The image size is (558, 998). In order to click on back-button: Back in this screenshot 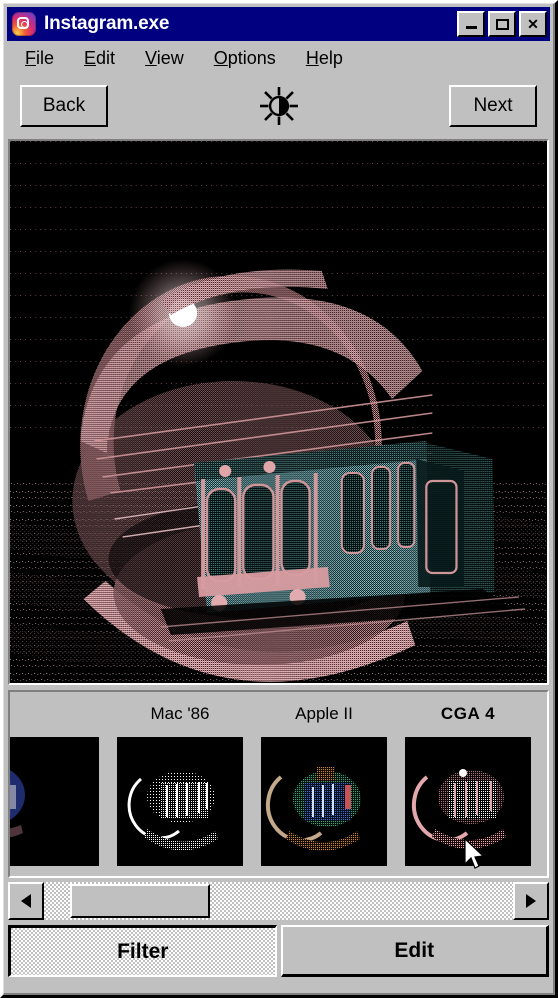, I will do `click(64, 106)`.